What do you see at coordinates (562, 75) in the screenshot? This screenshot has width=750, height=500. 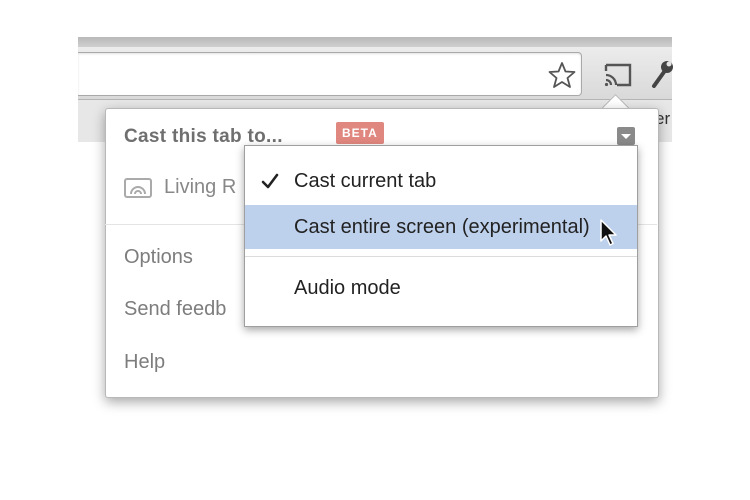 I see `star-icon` at bounding box center [562, 75].